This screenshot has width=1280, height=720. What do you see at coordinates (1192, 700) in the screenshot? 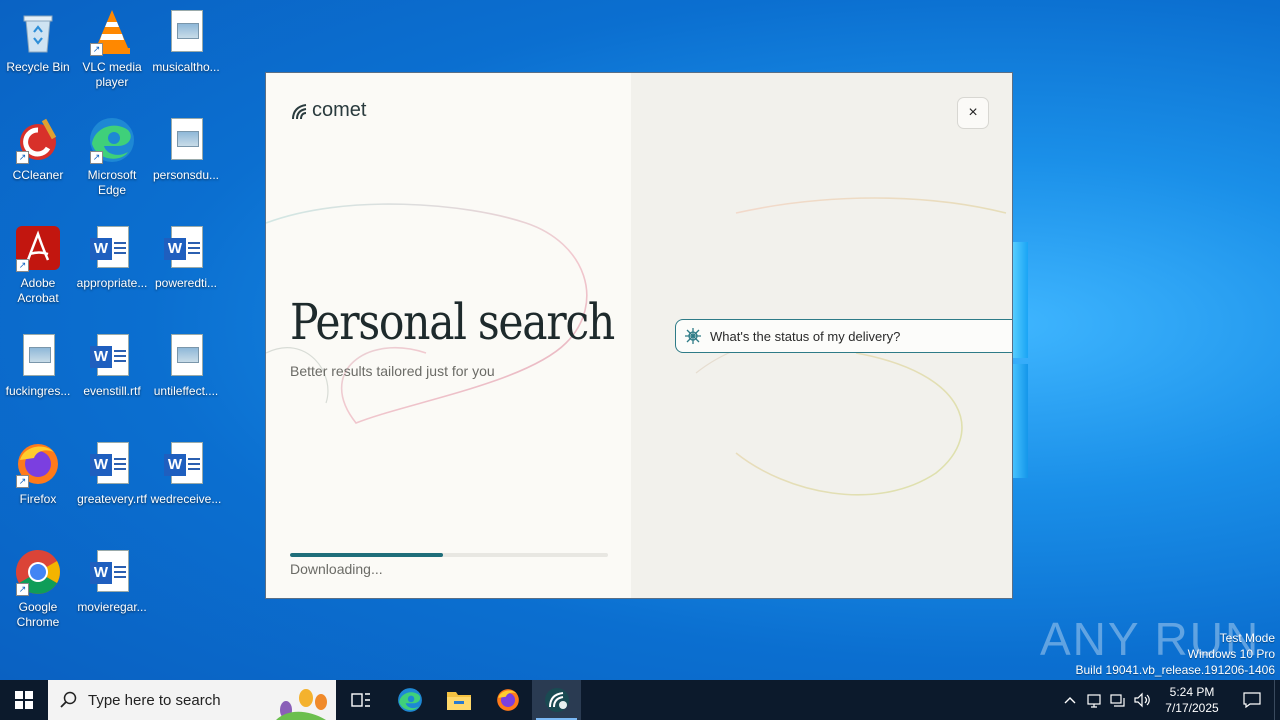
I see `taskbar-clock: 5:24 PM 7/17/2025` at bounding box center [1192, 700].